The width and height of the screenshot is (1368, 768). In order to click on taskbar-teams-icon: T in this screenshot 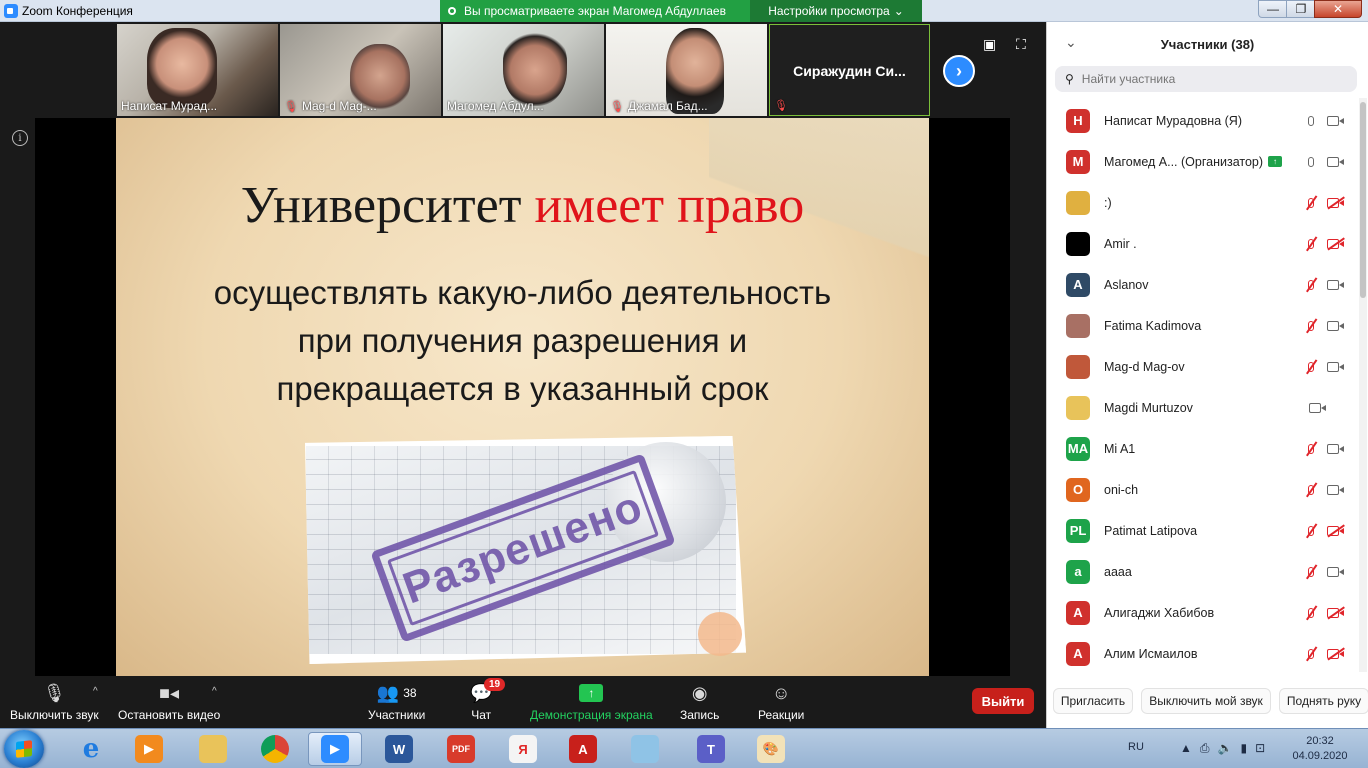, I will do `click(711, 749)`.